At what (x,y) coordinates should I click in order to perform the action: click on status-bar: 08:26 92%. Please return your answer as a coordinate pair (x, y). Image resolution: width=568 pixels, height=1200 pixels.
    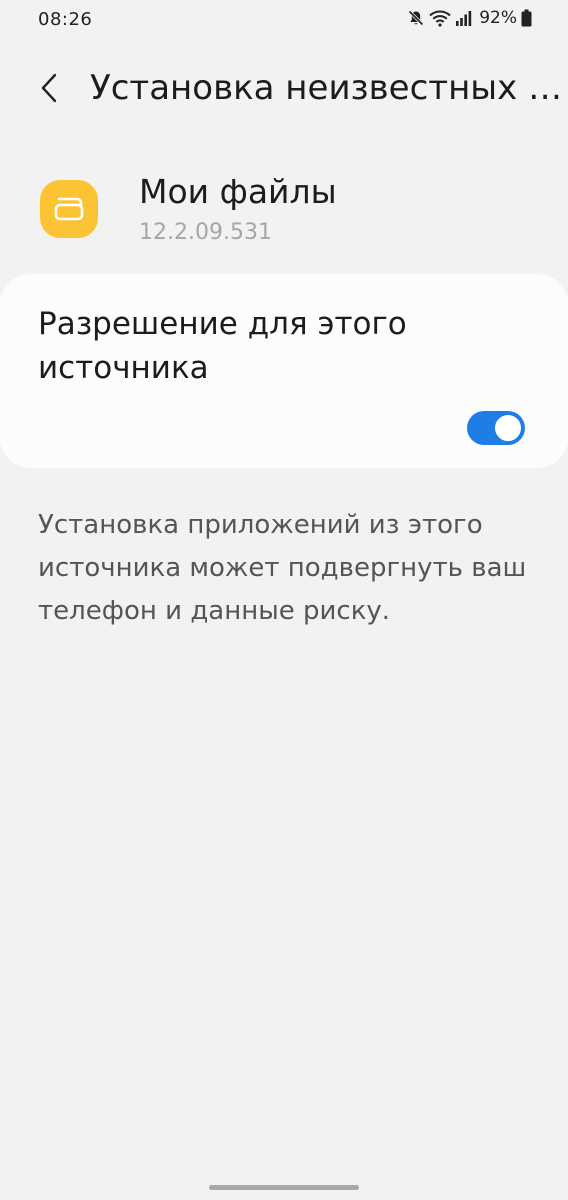
    Looking at the image, I should click on (284, 22).